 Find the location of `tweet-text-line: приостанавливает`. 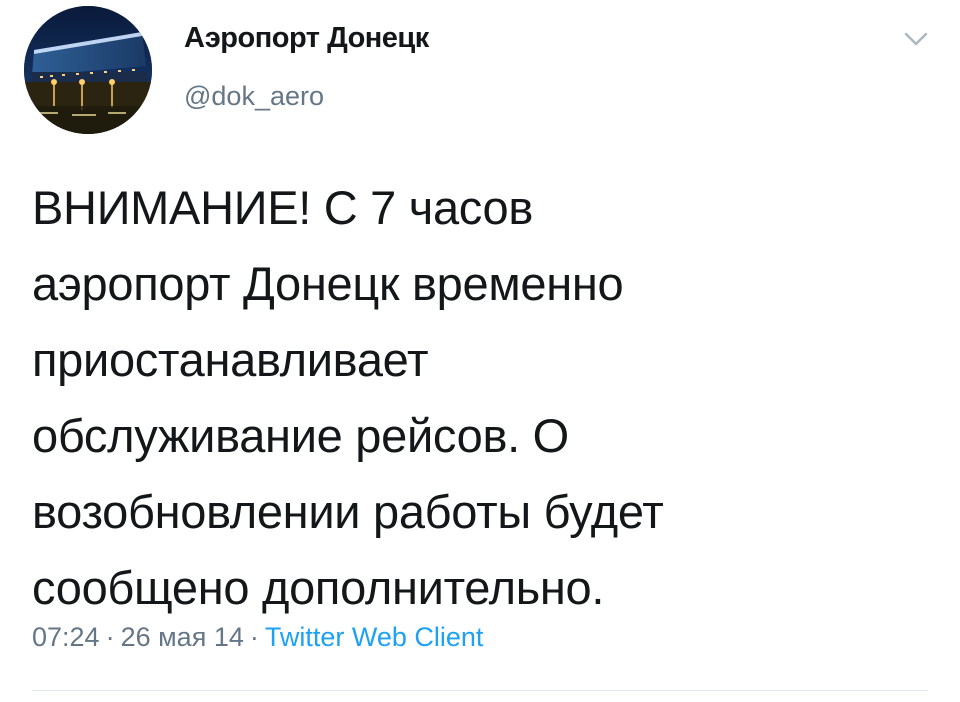

tweet-text-line: приостанавливает is located at coordinates (230, 359).